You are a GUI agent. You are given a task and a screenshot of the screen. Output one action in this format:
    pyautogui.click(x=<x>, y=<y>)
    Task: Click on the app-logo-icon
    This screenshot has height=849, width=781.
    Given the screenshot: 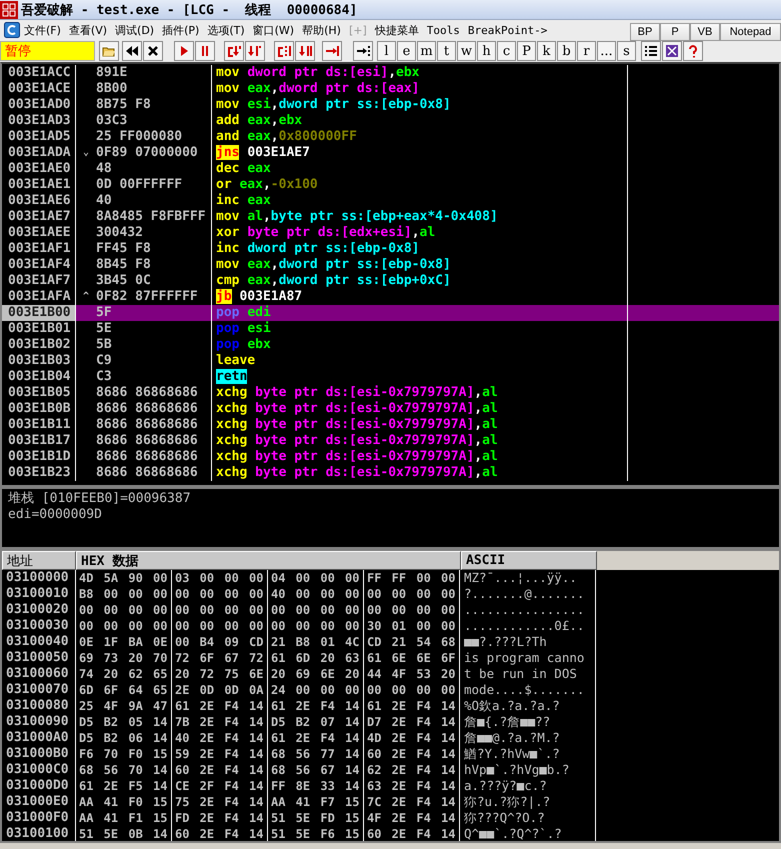 What is the action you would take?
    pyautogui.click(x=9, y=9)
    